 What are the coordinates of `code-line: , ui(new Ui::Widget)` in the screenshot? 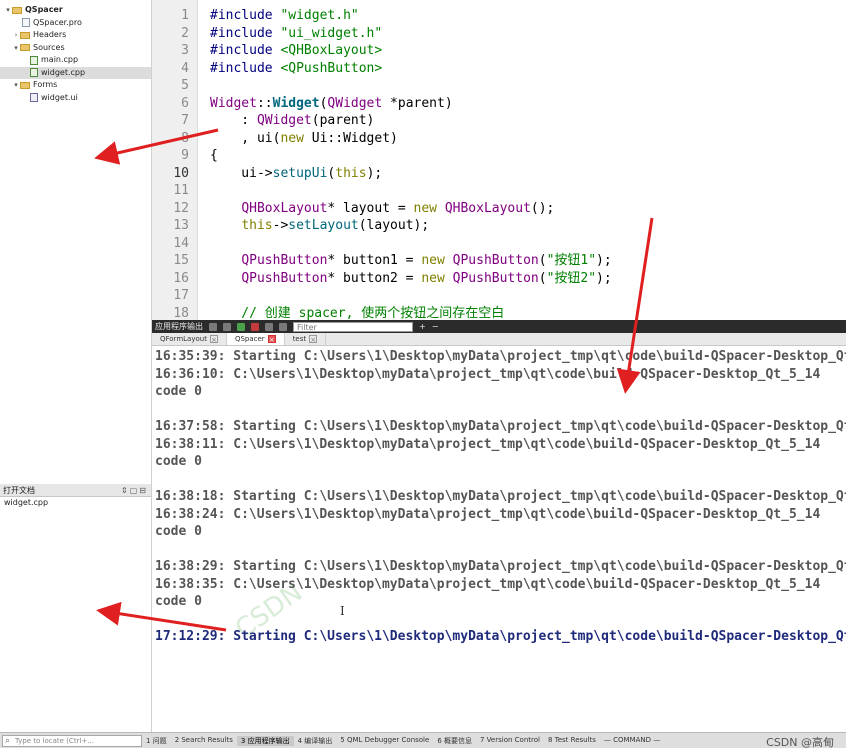 It's located at (304, 138).